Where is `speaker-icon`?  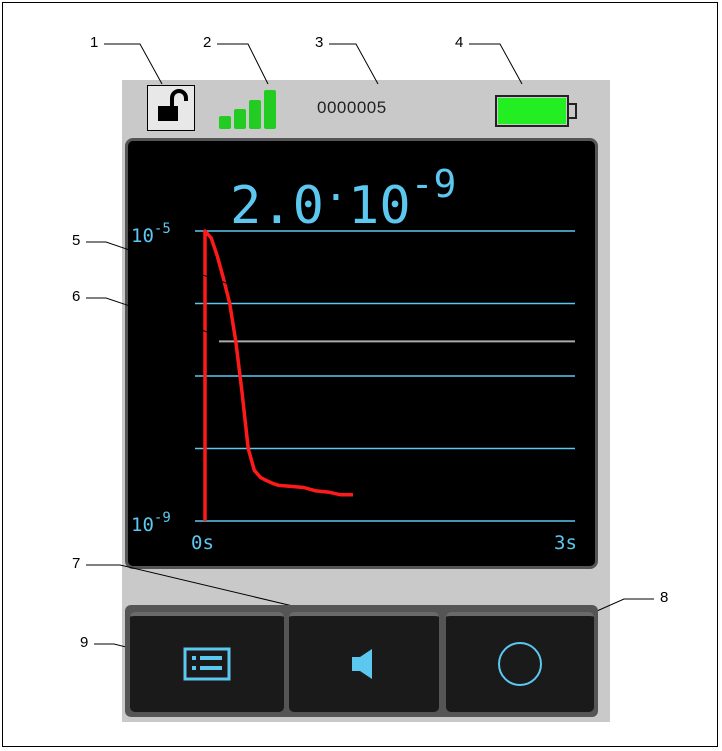 speaker-icon is located at coordinates (362, 664).